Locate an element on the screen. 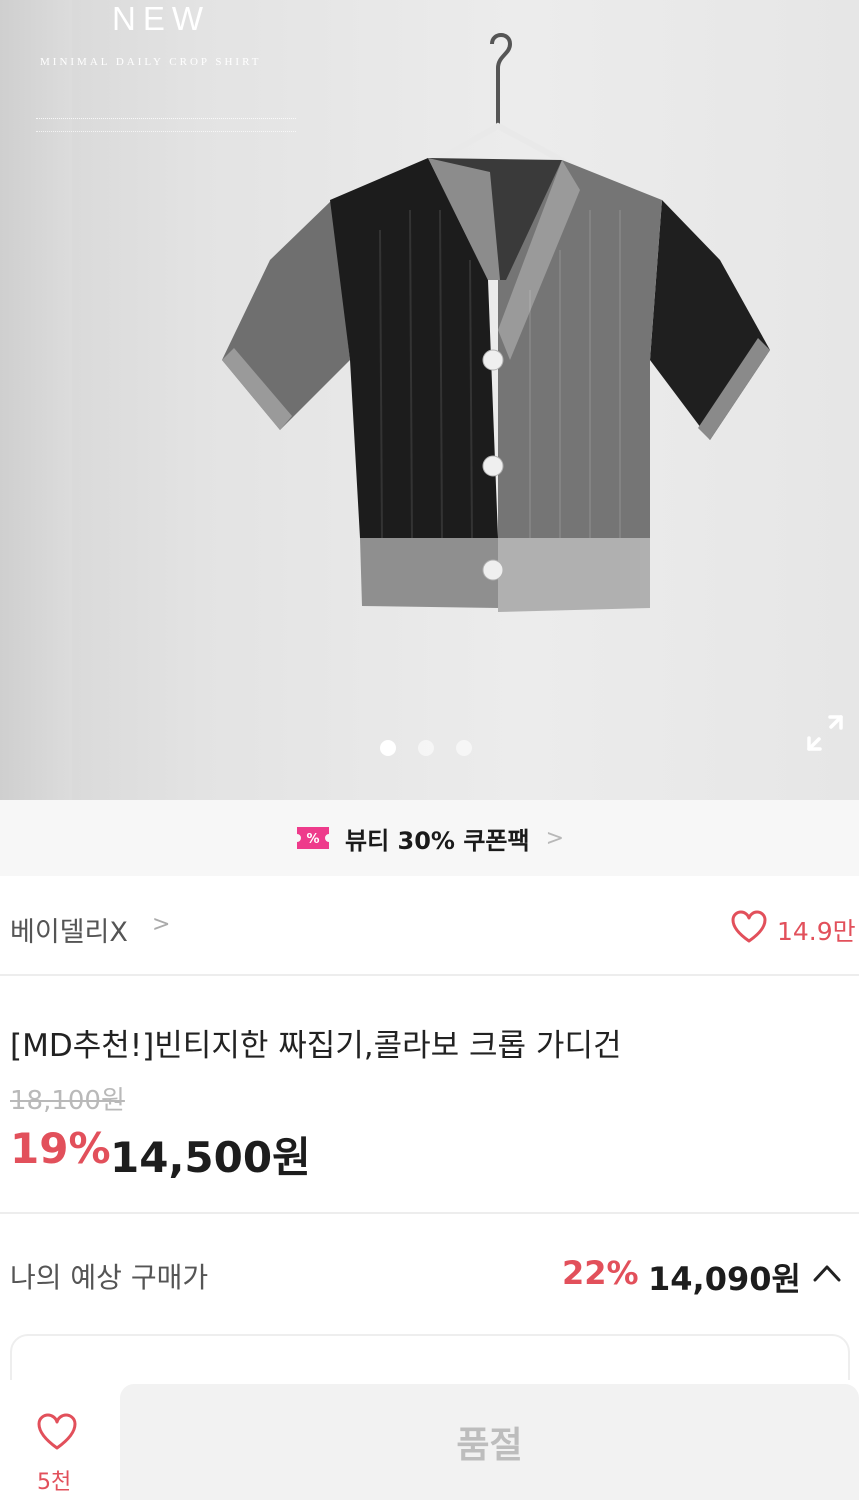  wishlist-count: 5천 is located at coordinates (54, 1482).